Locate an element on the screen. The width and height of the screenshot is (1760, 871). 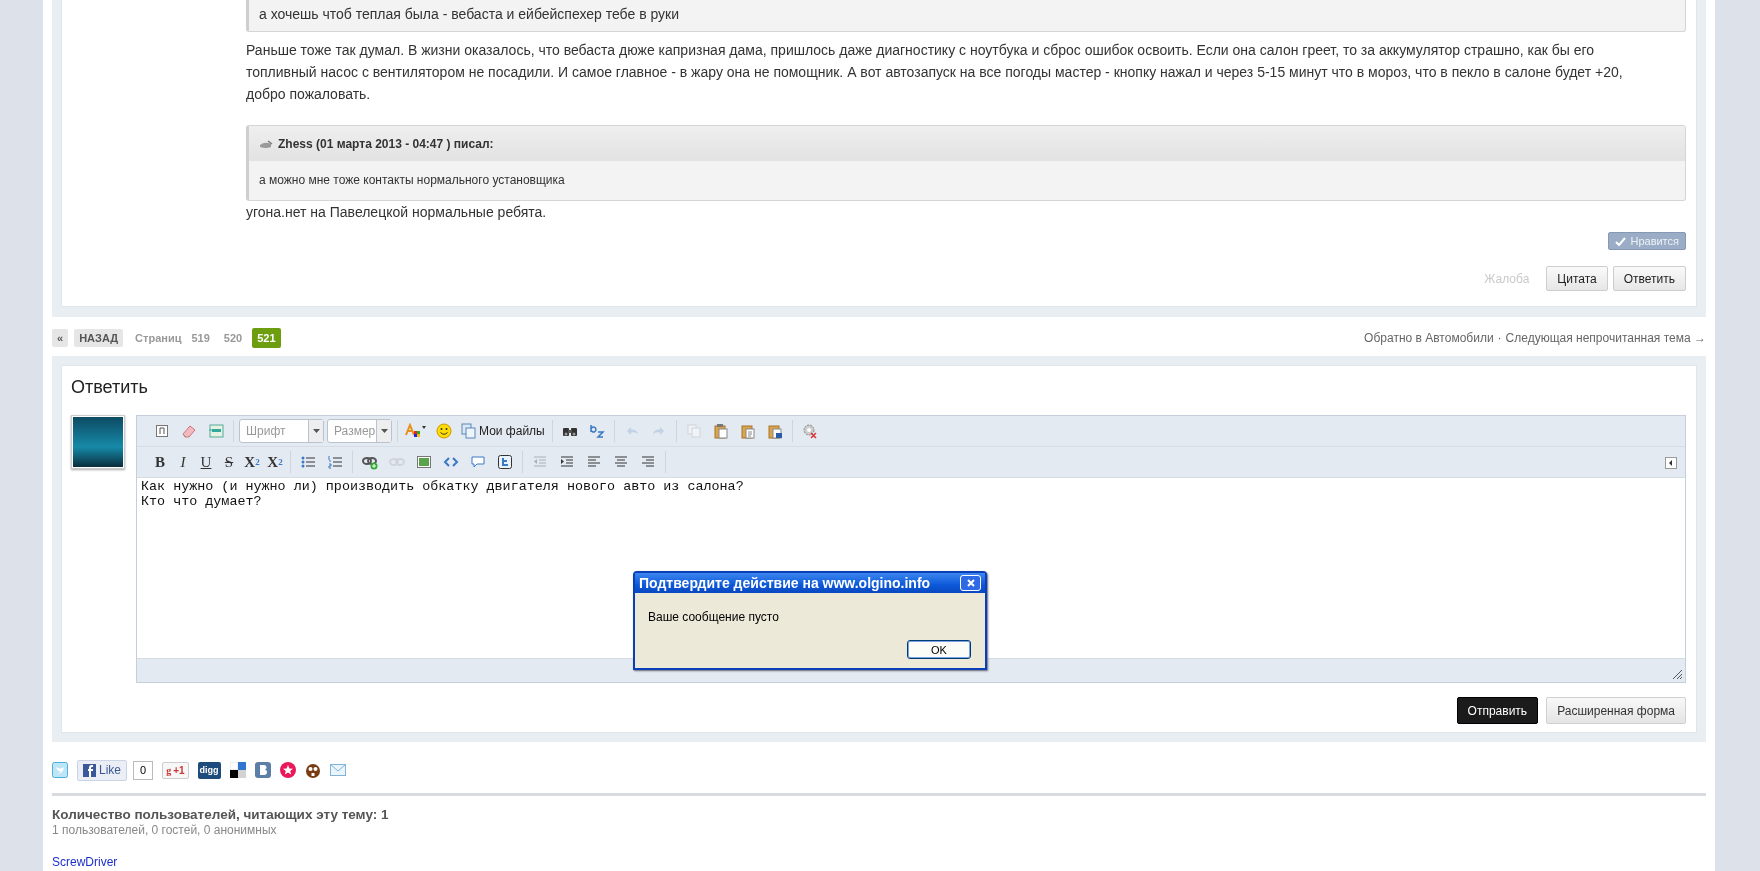
online-title: Количество пользователей, читающих эту тему: 1 is located at coordinates (221, 815).